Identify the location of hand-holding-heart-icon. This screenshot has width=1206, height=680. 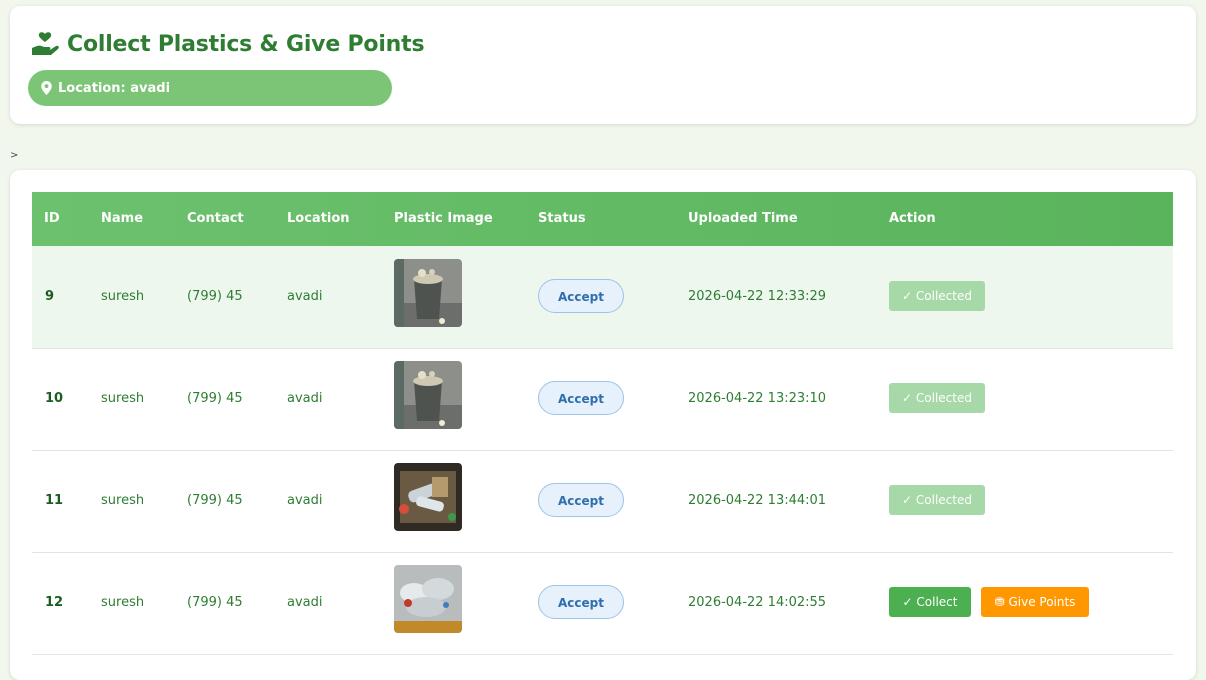
(45, 43).